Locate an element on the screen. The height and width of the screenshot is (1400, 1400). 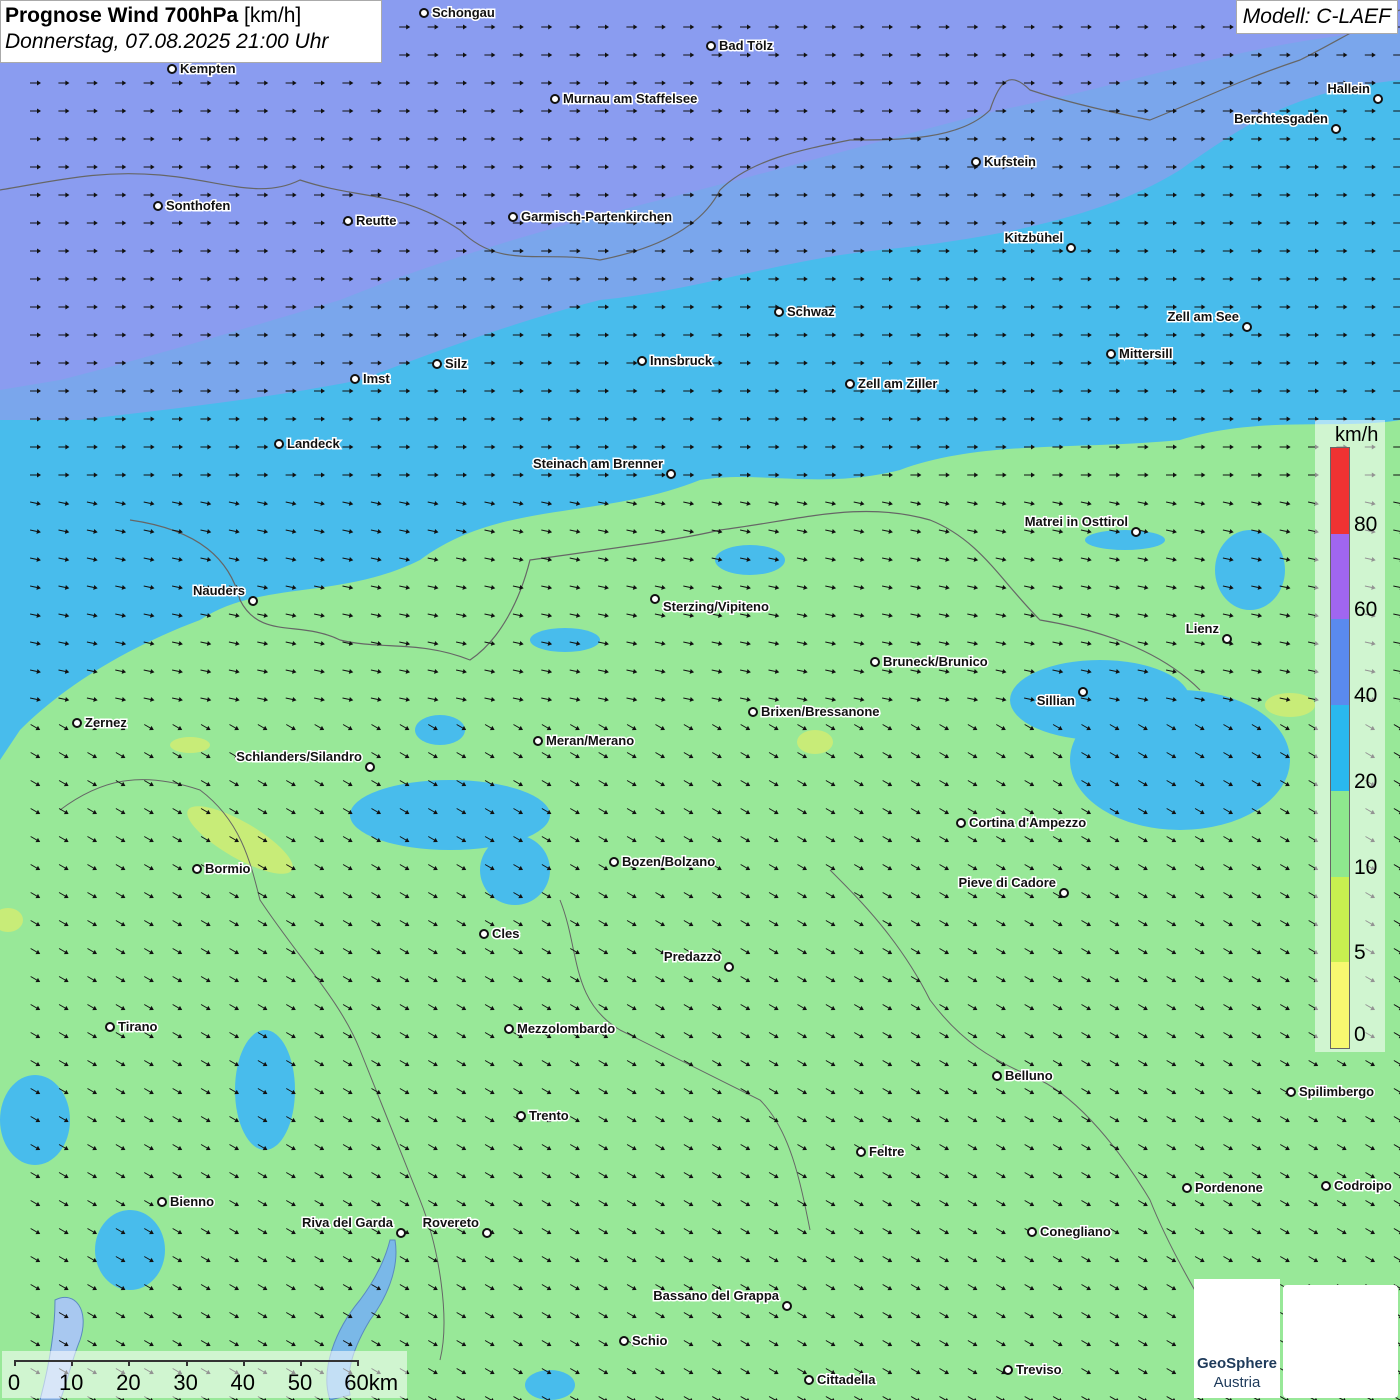
town-label: Hallein is located at coordinates (1348, 88).